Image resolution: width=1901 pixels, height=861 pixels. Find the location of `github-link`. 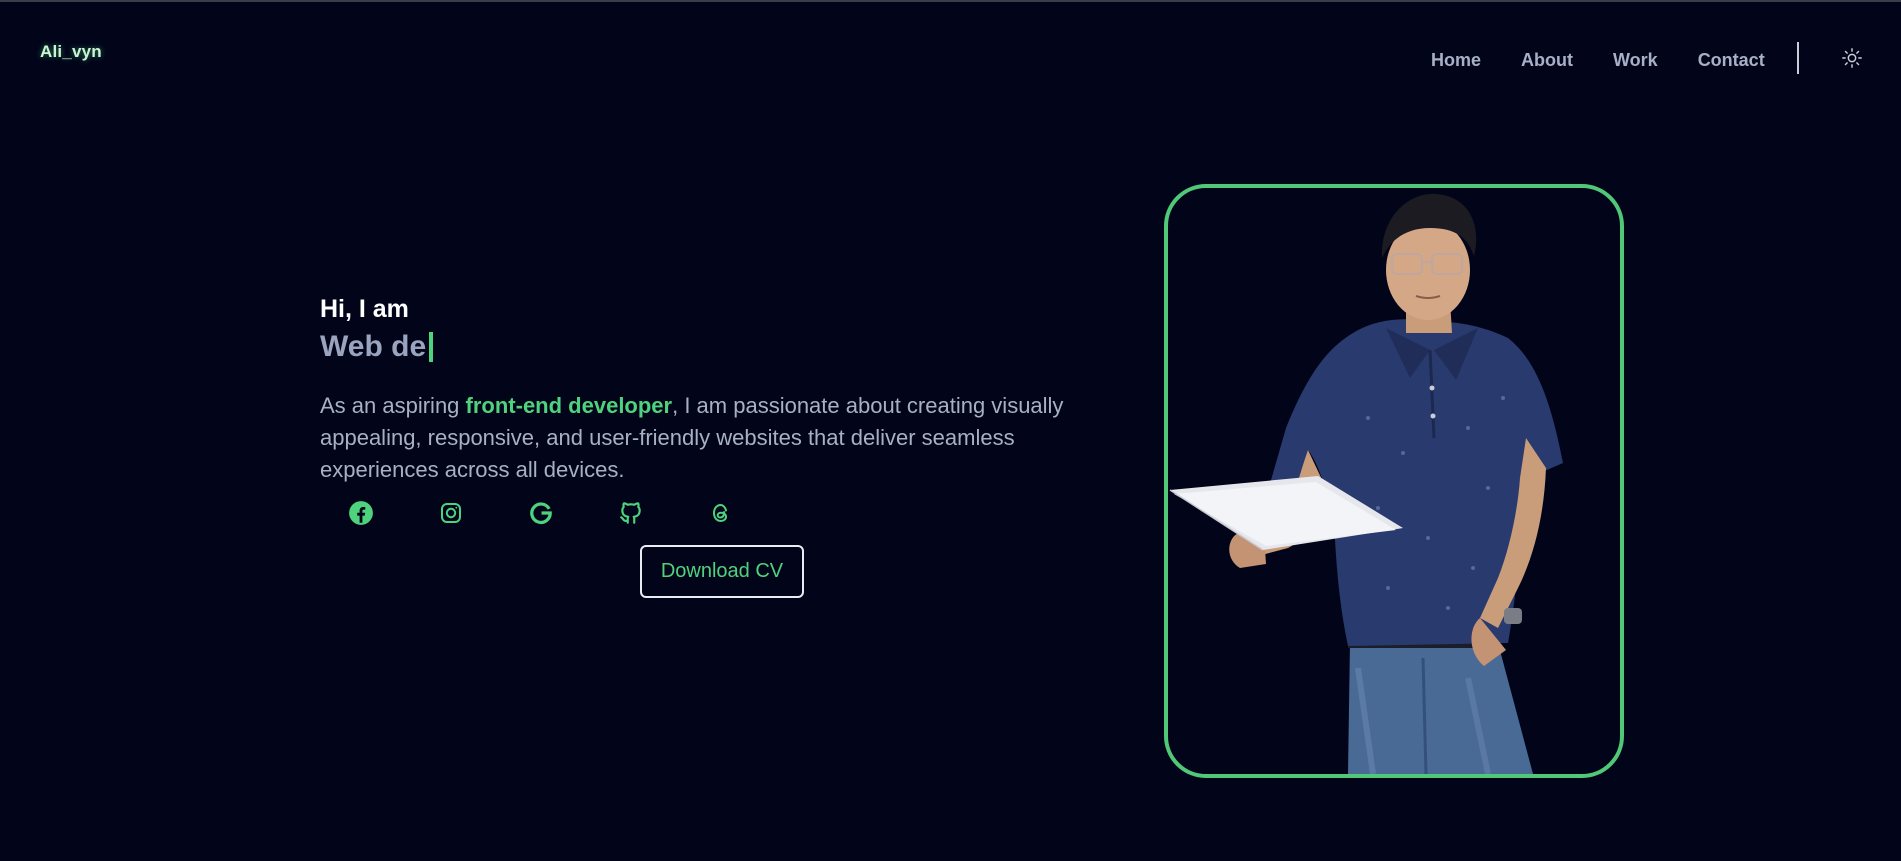

github-link is located at coordinates (631, 515).